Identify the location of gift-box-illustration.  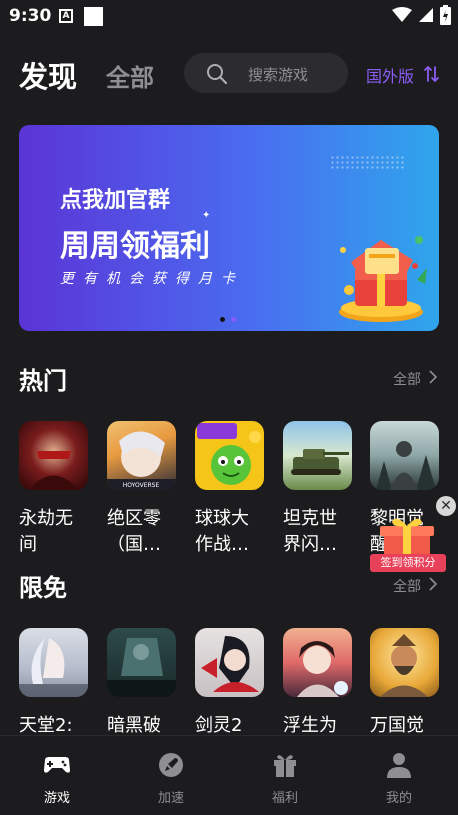
(383, 279).